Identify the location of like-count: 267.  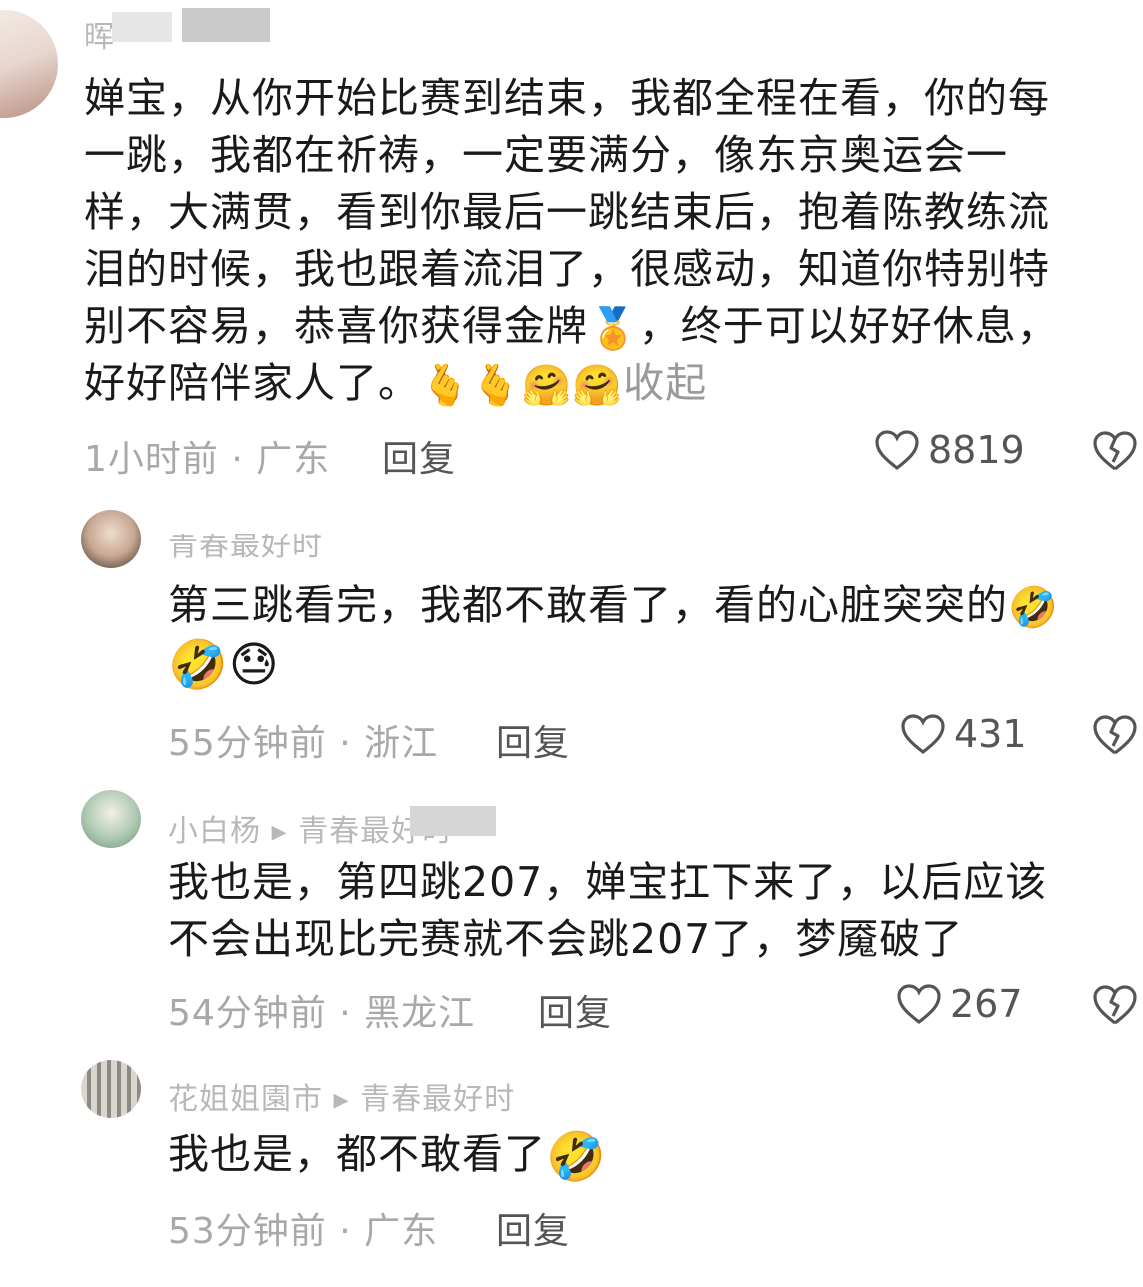
(986, 1004).